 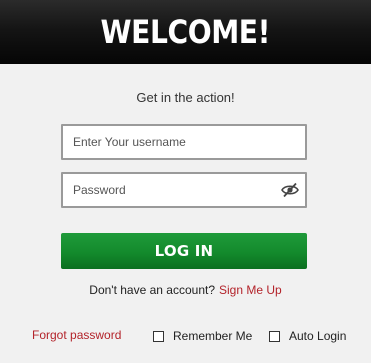 What do you see at coordinates (290, 190) in the screenshot?
I see `eye-slash-icon` at bounding box center [290, 190].